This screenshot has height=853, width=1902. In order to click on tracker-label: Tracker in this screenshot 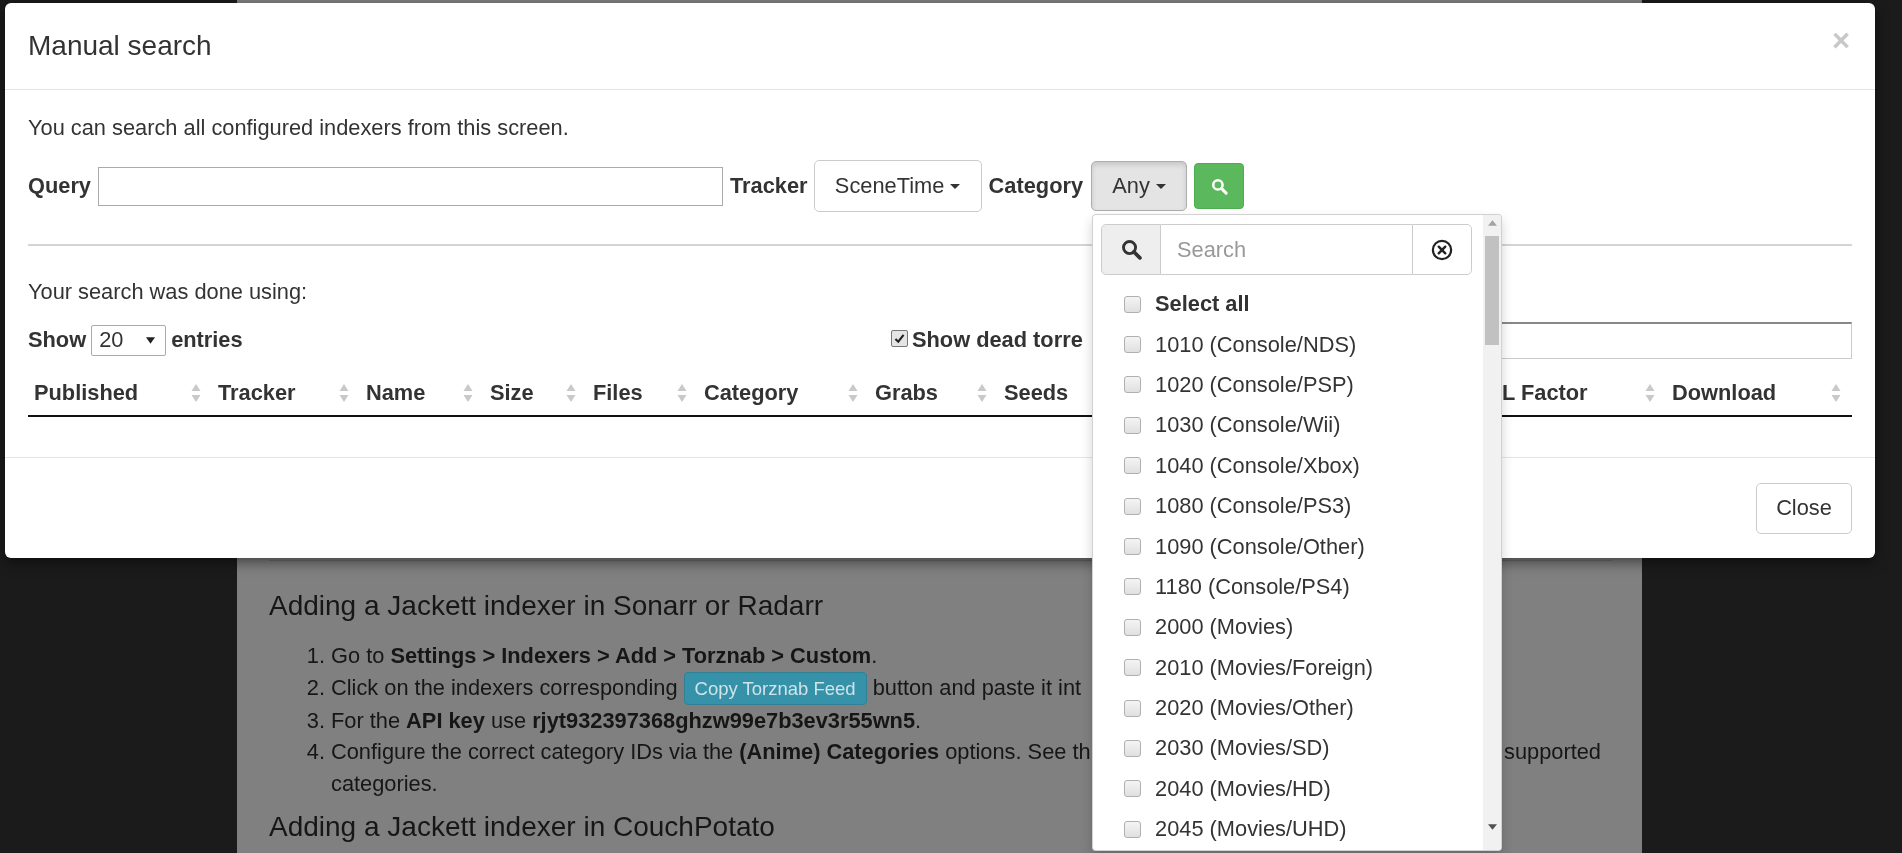, I will do `click(769, 186)`.